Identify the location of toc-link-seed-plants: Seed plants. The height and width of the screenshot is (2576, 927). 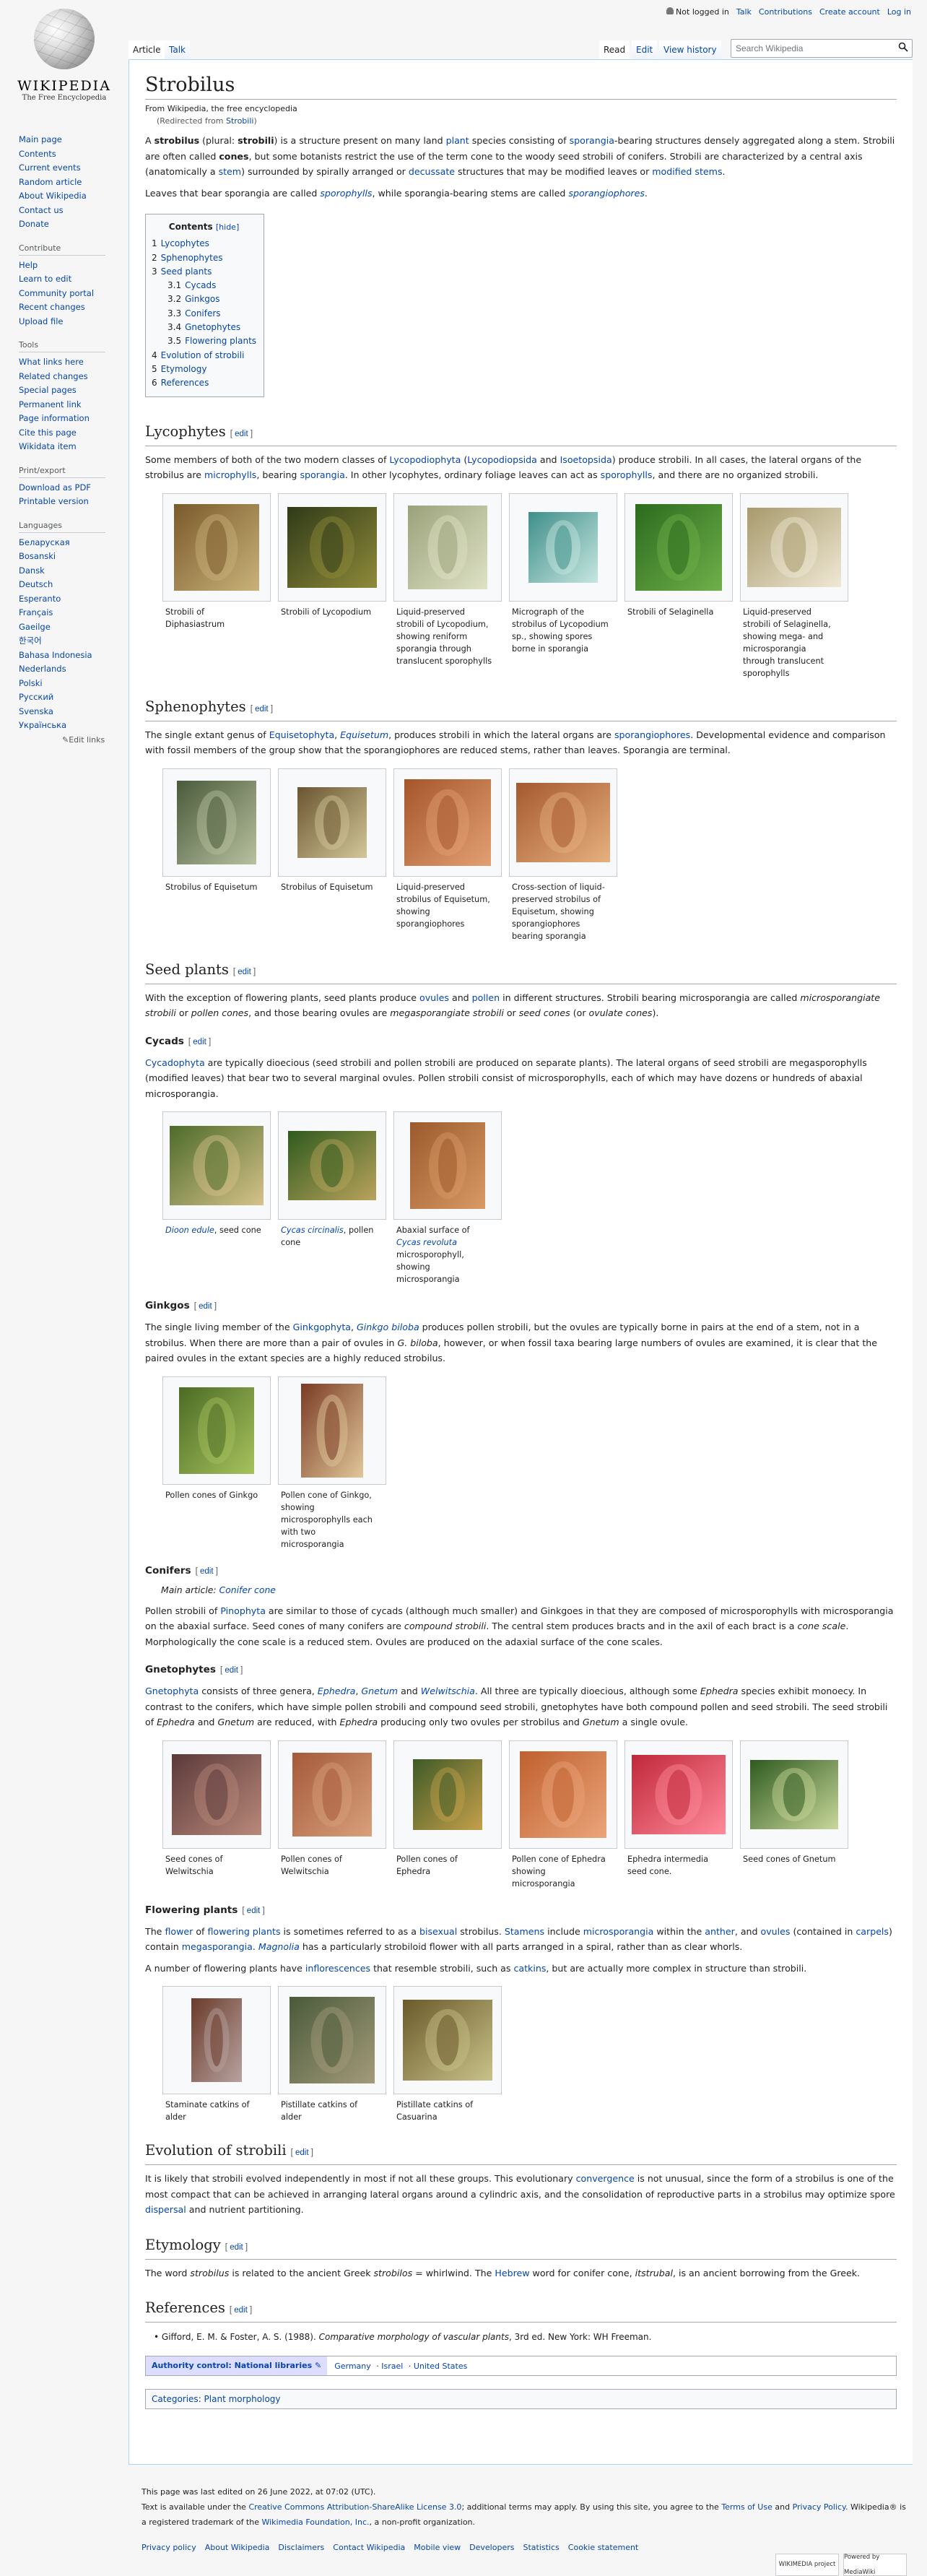
(186, 271).